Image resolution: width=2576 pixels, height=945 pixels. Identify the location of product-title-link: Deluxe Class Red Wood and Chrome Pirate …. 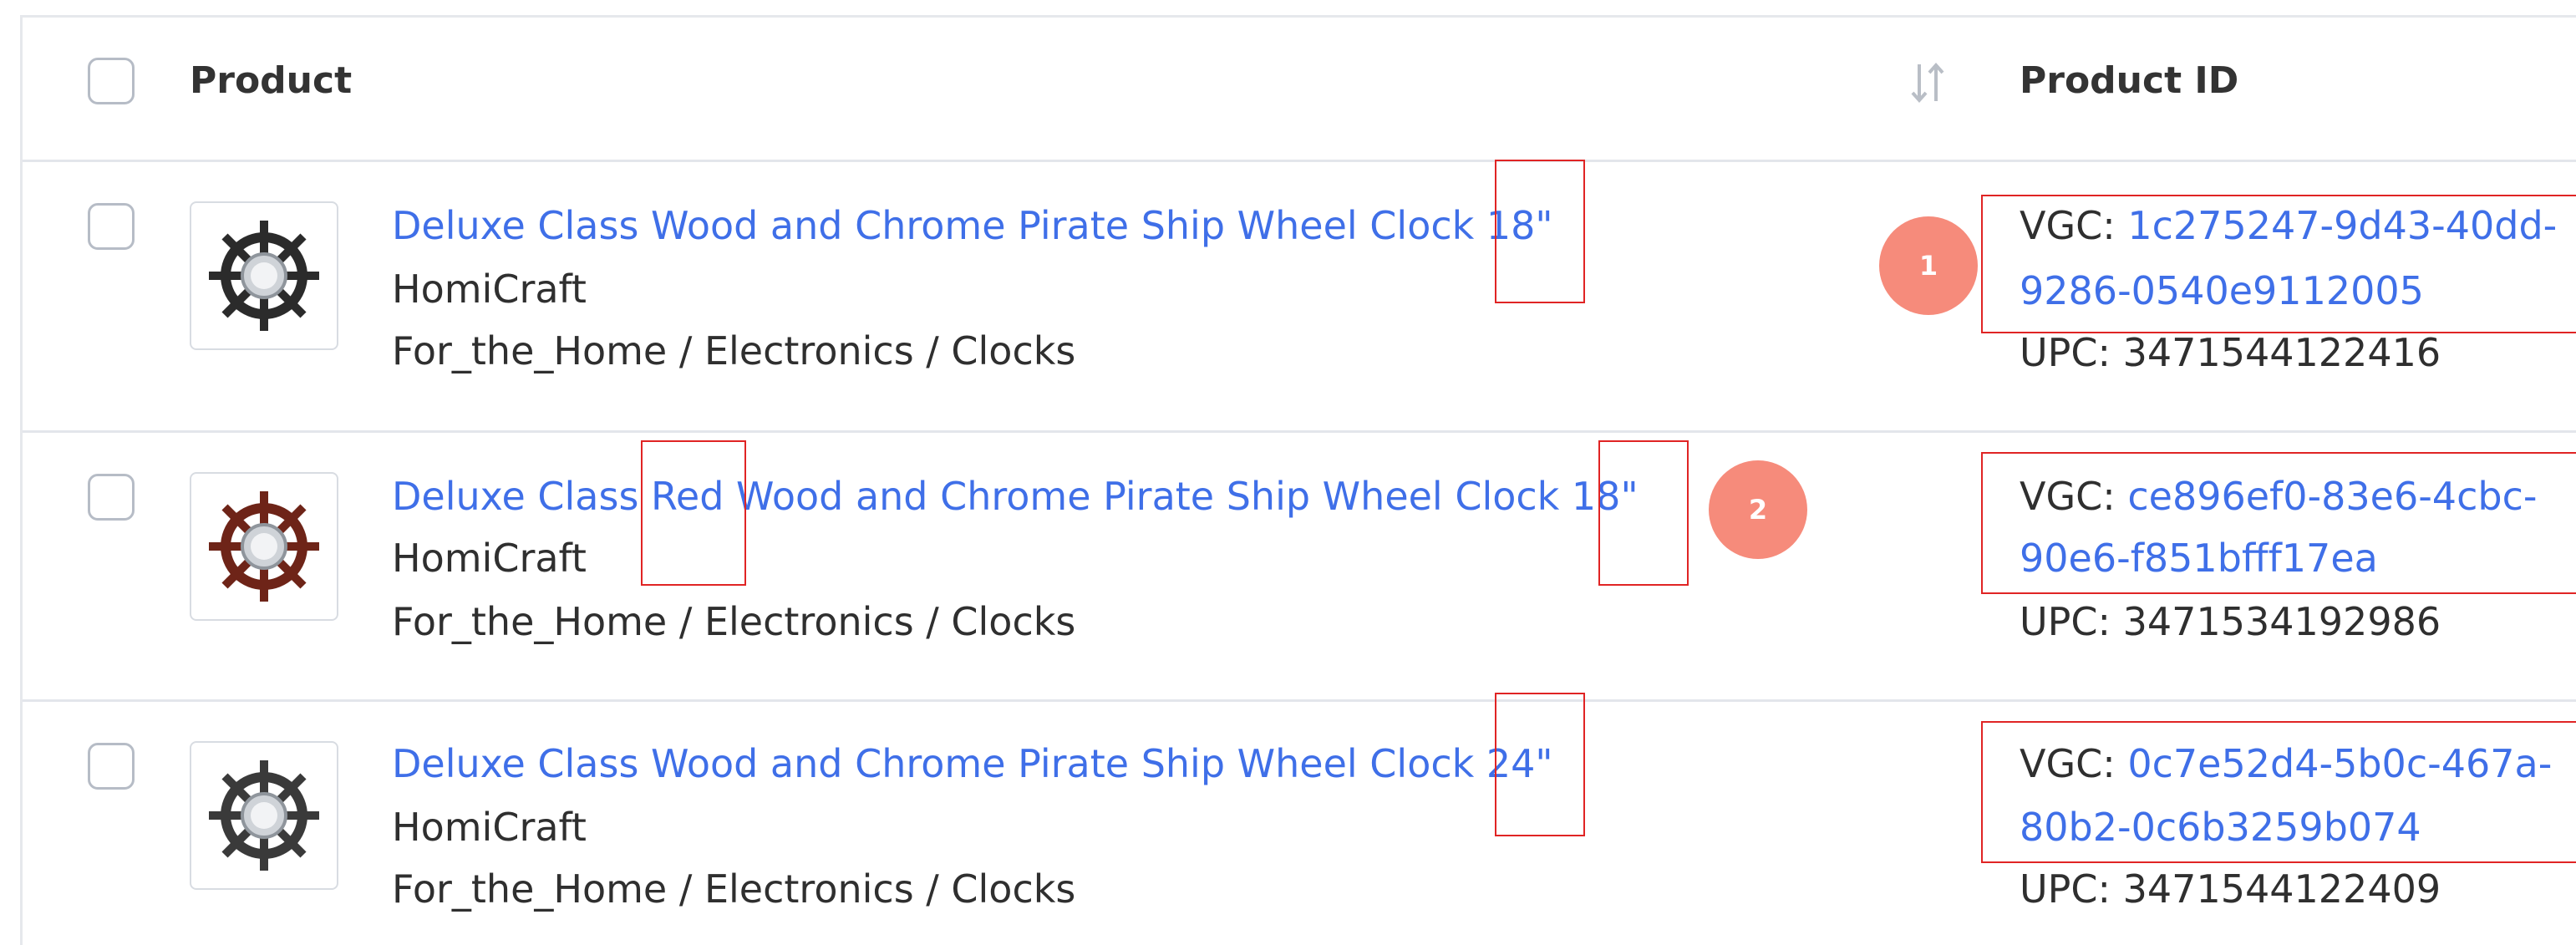
(1015, 497).